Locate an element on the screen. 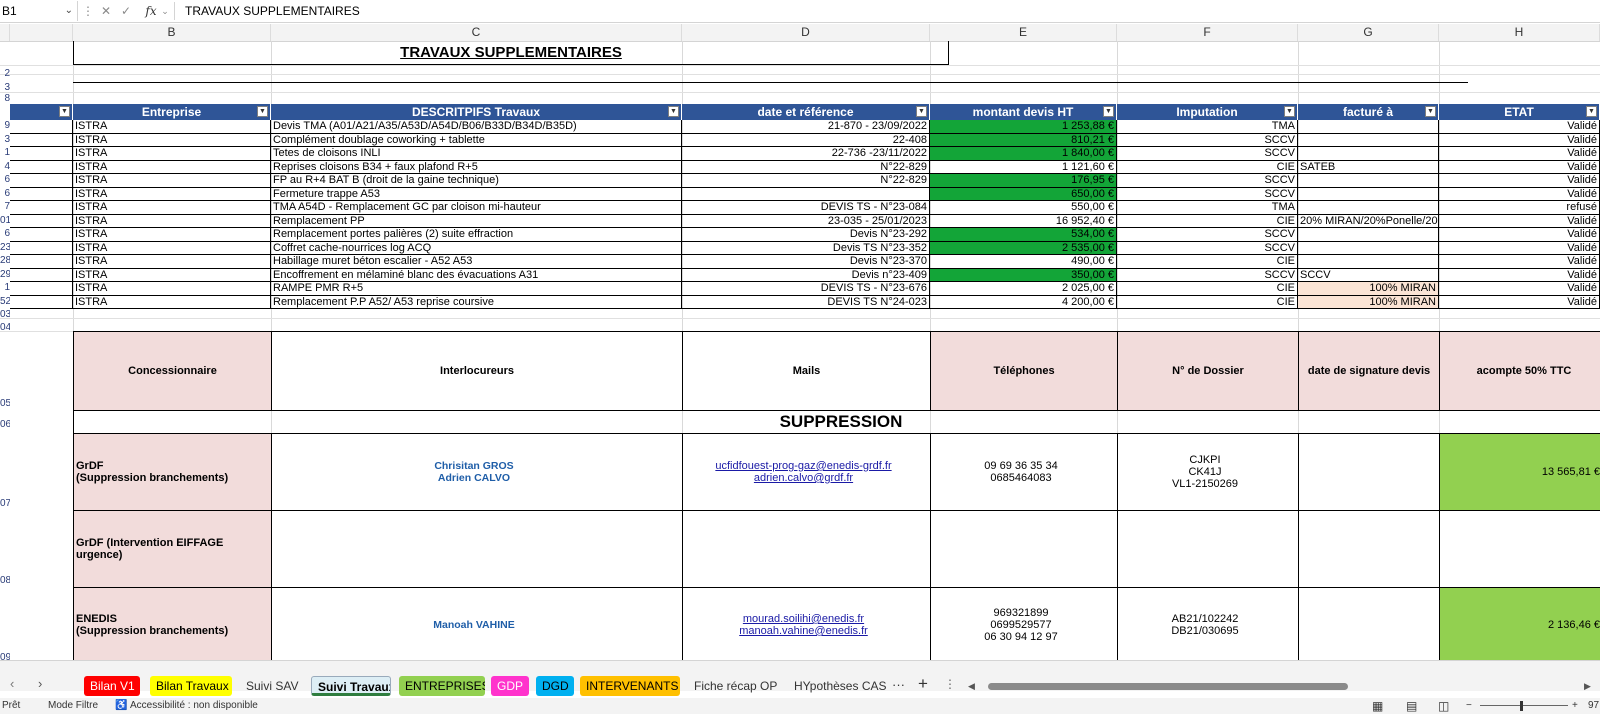 This screenshot has width=1600, height=714. cell-desc: Habillage muret béton escalier - A52 A53 is located at coordinates (476, 262).